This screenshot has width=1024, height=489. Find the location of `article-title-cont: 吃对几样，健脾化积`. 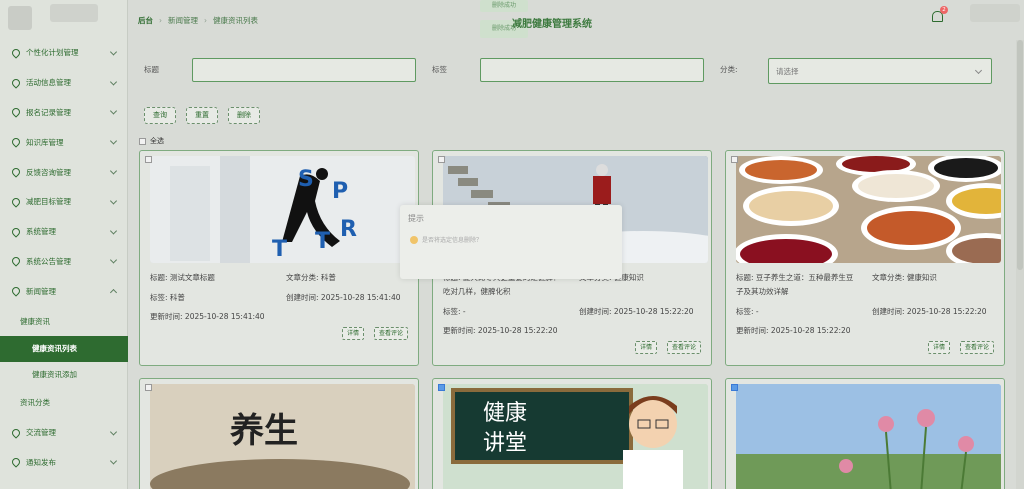

article-title-cont: 吃对几样，健脾化积 is located at coordinates (477, 291).